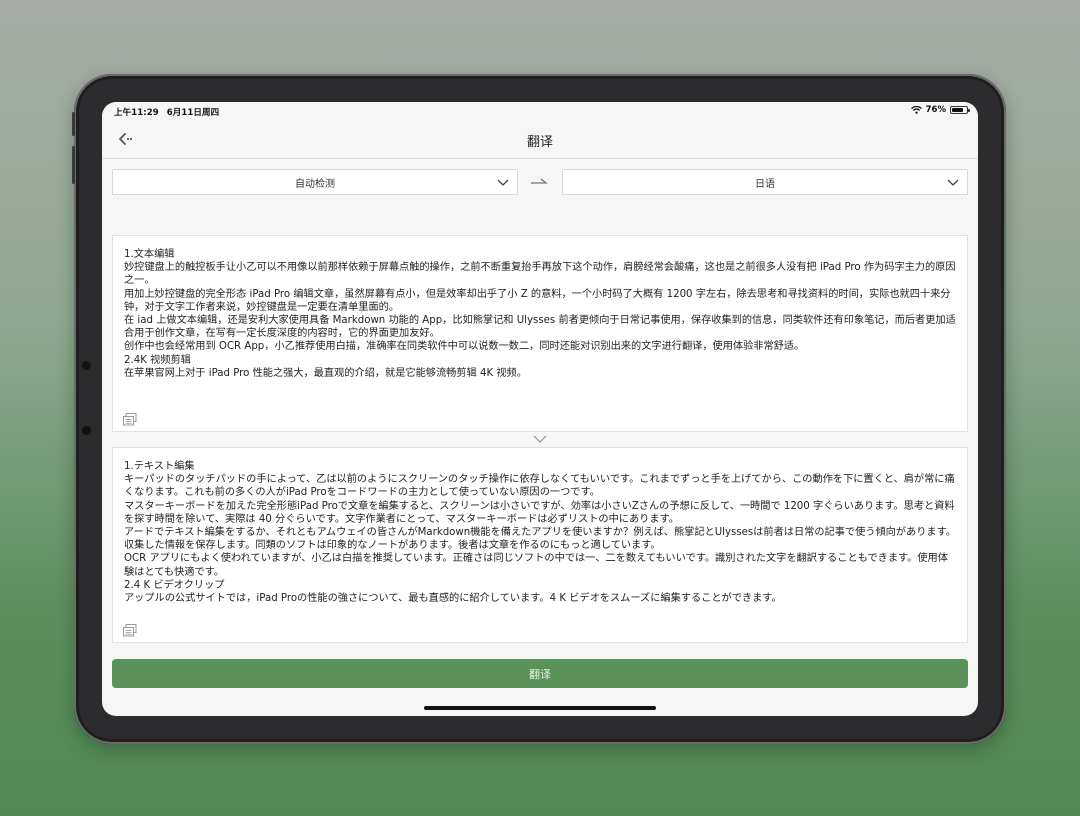 The height and width of the screenshot is (816, 1080). I want to click on translate-button: 翻译, so click(540, 673).